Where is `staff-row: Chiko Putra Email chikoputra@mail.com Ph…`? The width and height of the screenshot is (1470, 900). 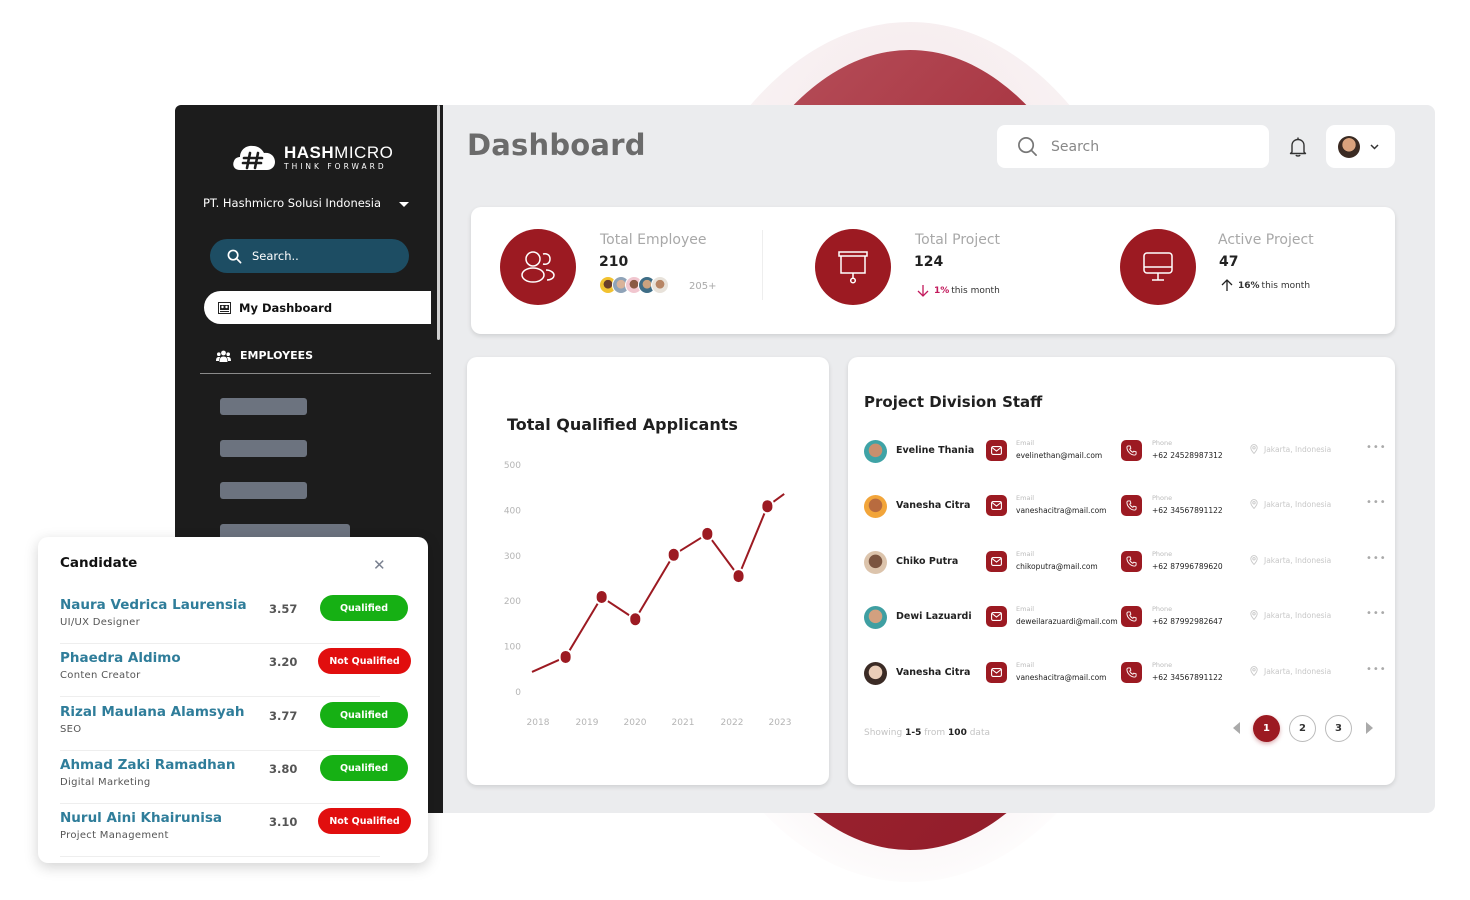 staff-row: Chiko Putra Email chikoputra@mail.com Ph… is located at coordinates (1125, 563).